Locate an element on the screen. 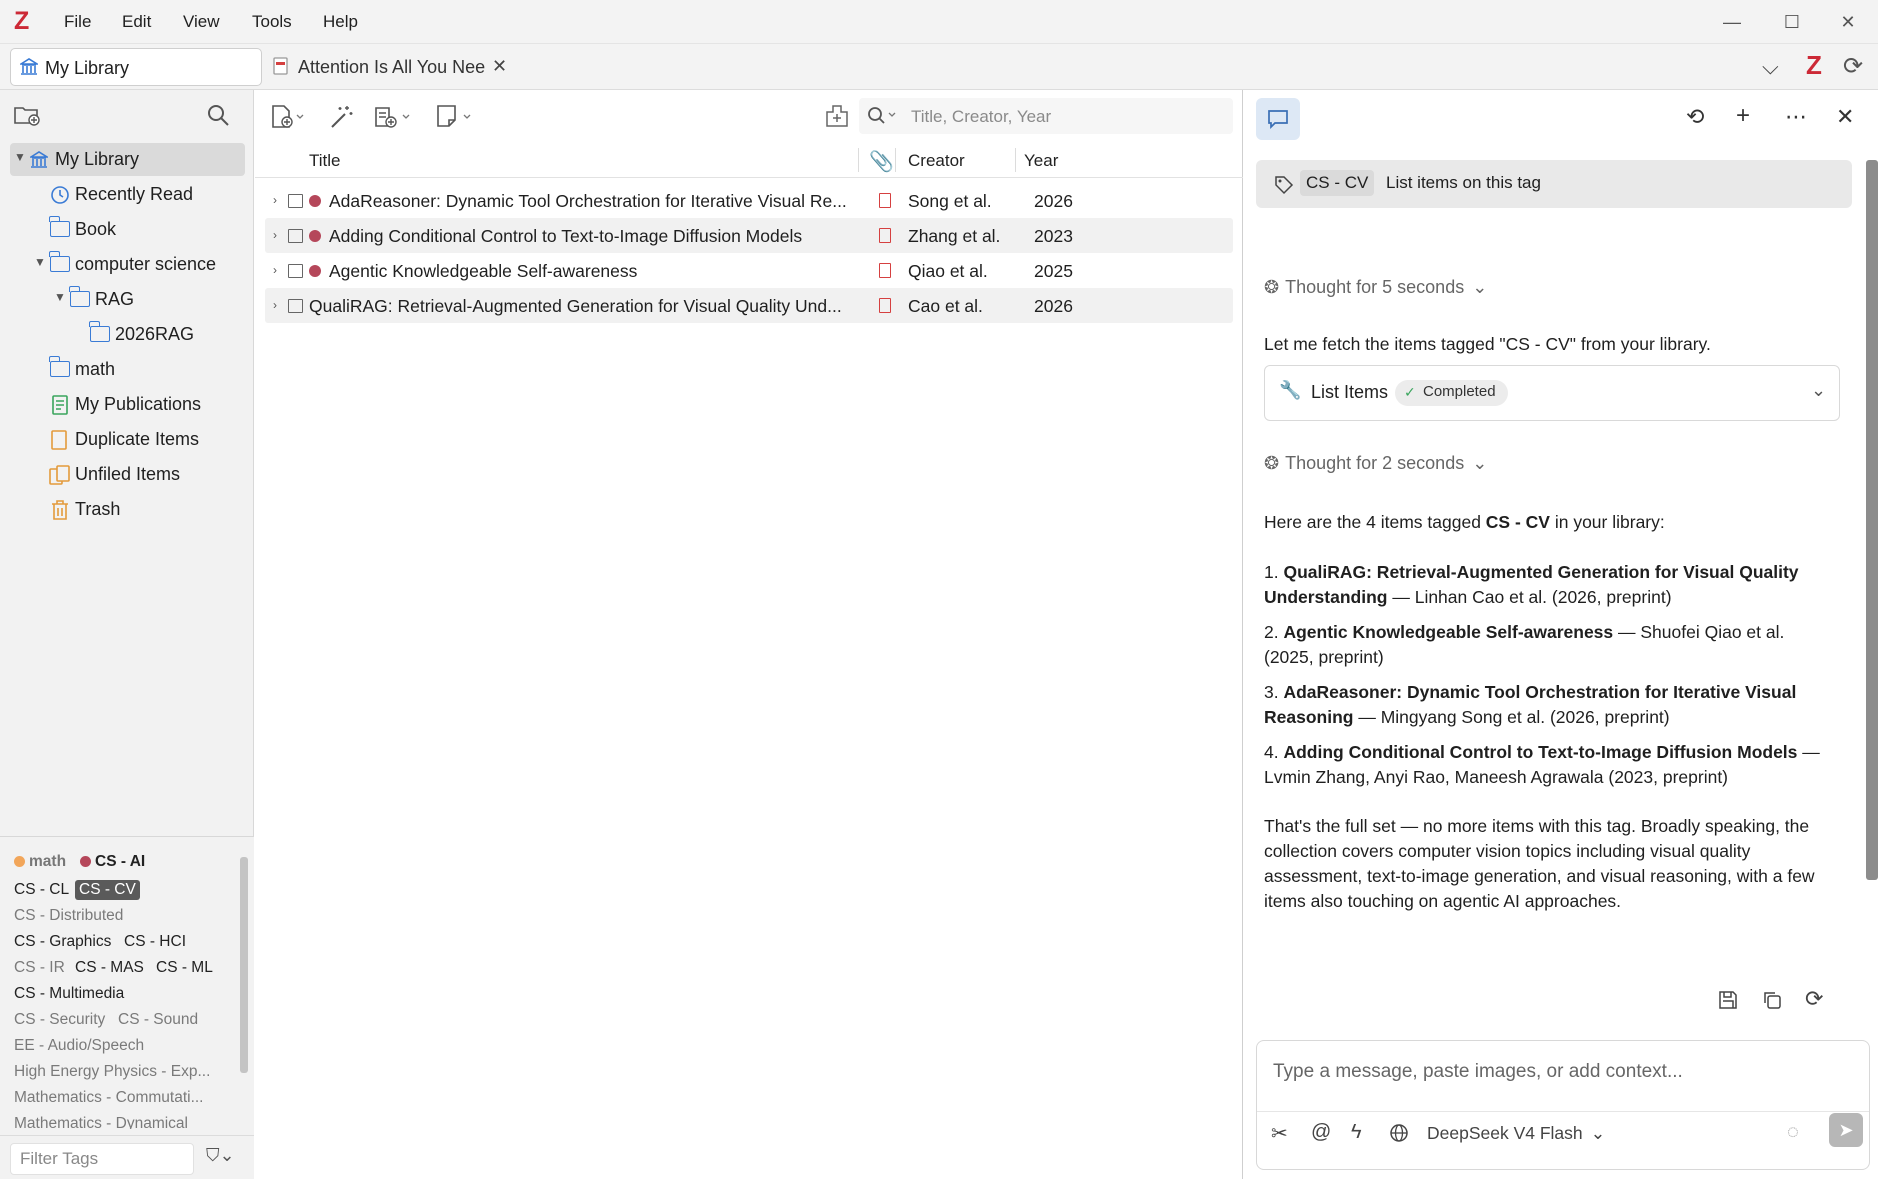 The width and height of the screenshot is (1878, 1179). search-input: Title, Creator, Year is located at coordinates (1046, 116).